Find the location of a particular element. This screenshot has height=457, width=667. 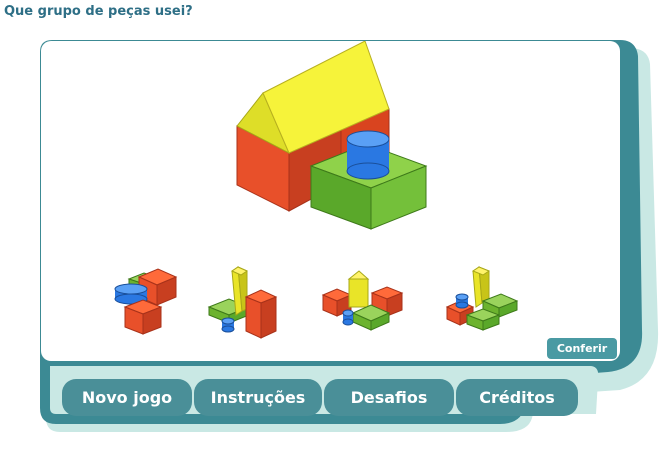

target-construction is located at coordinates (332, 135).